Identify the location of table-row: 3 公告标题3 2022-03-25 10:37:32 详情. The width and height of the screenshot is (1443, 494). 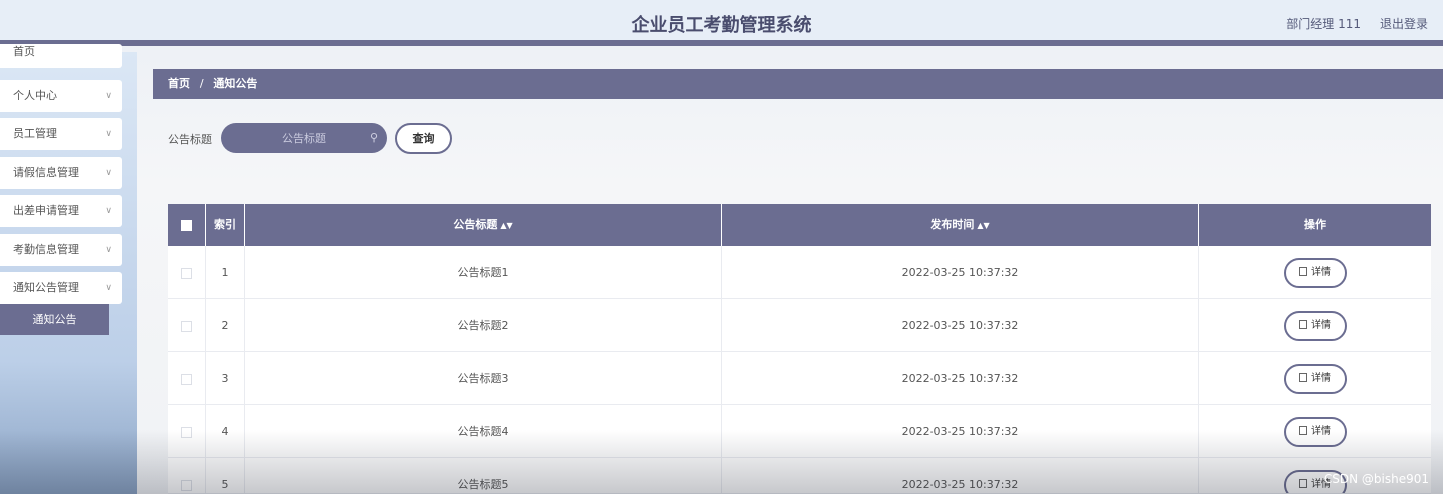
(799, 378).